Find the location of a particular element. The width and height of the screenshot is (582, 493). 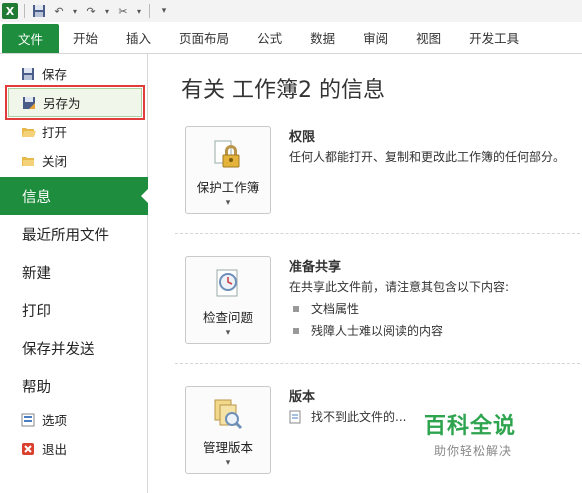

tab-view: 视图 is located at coordinates (428, 37).